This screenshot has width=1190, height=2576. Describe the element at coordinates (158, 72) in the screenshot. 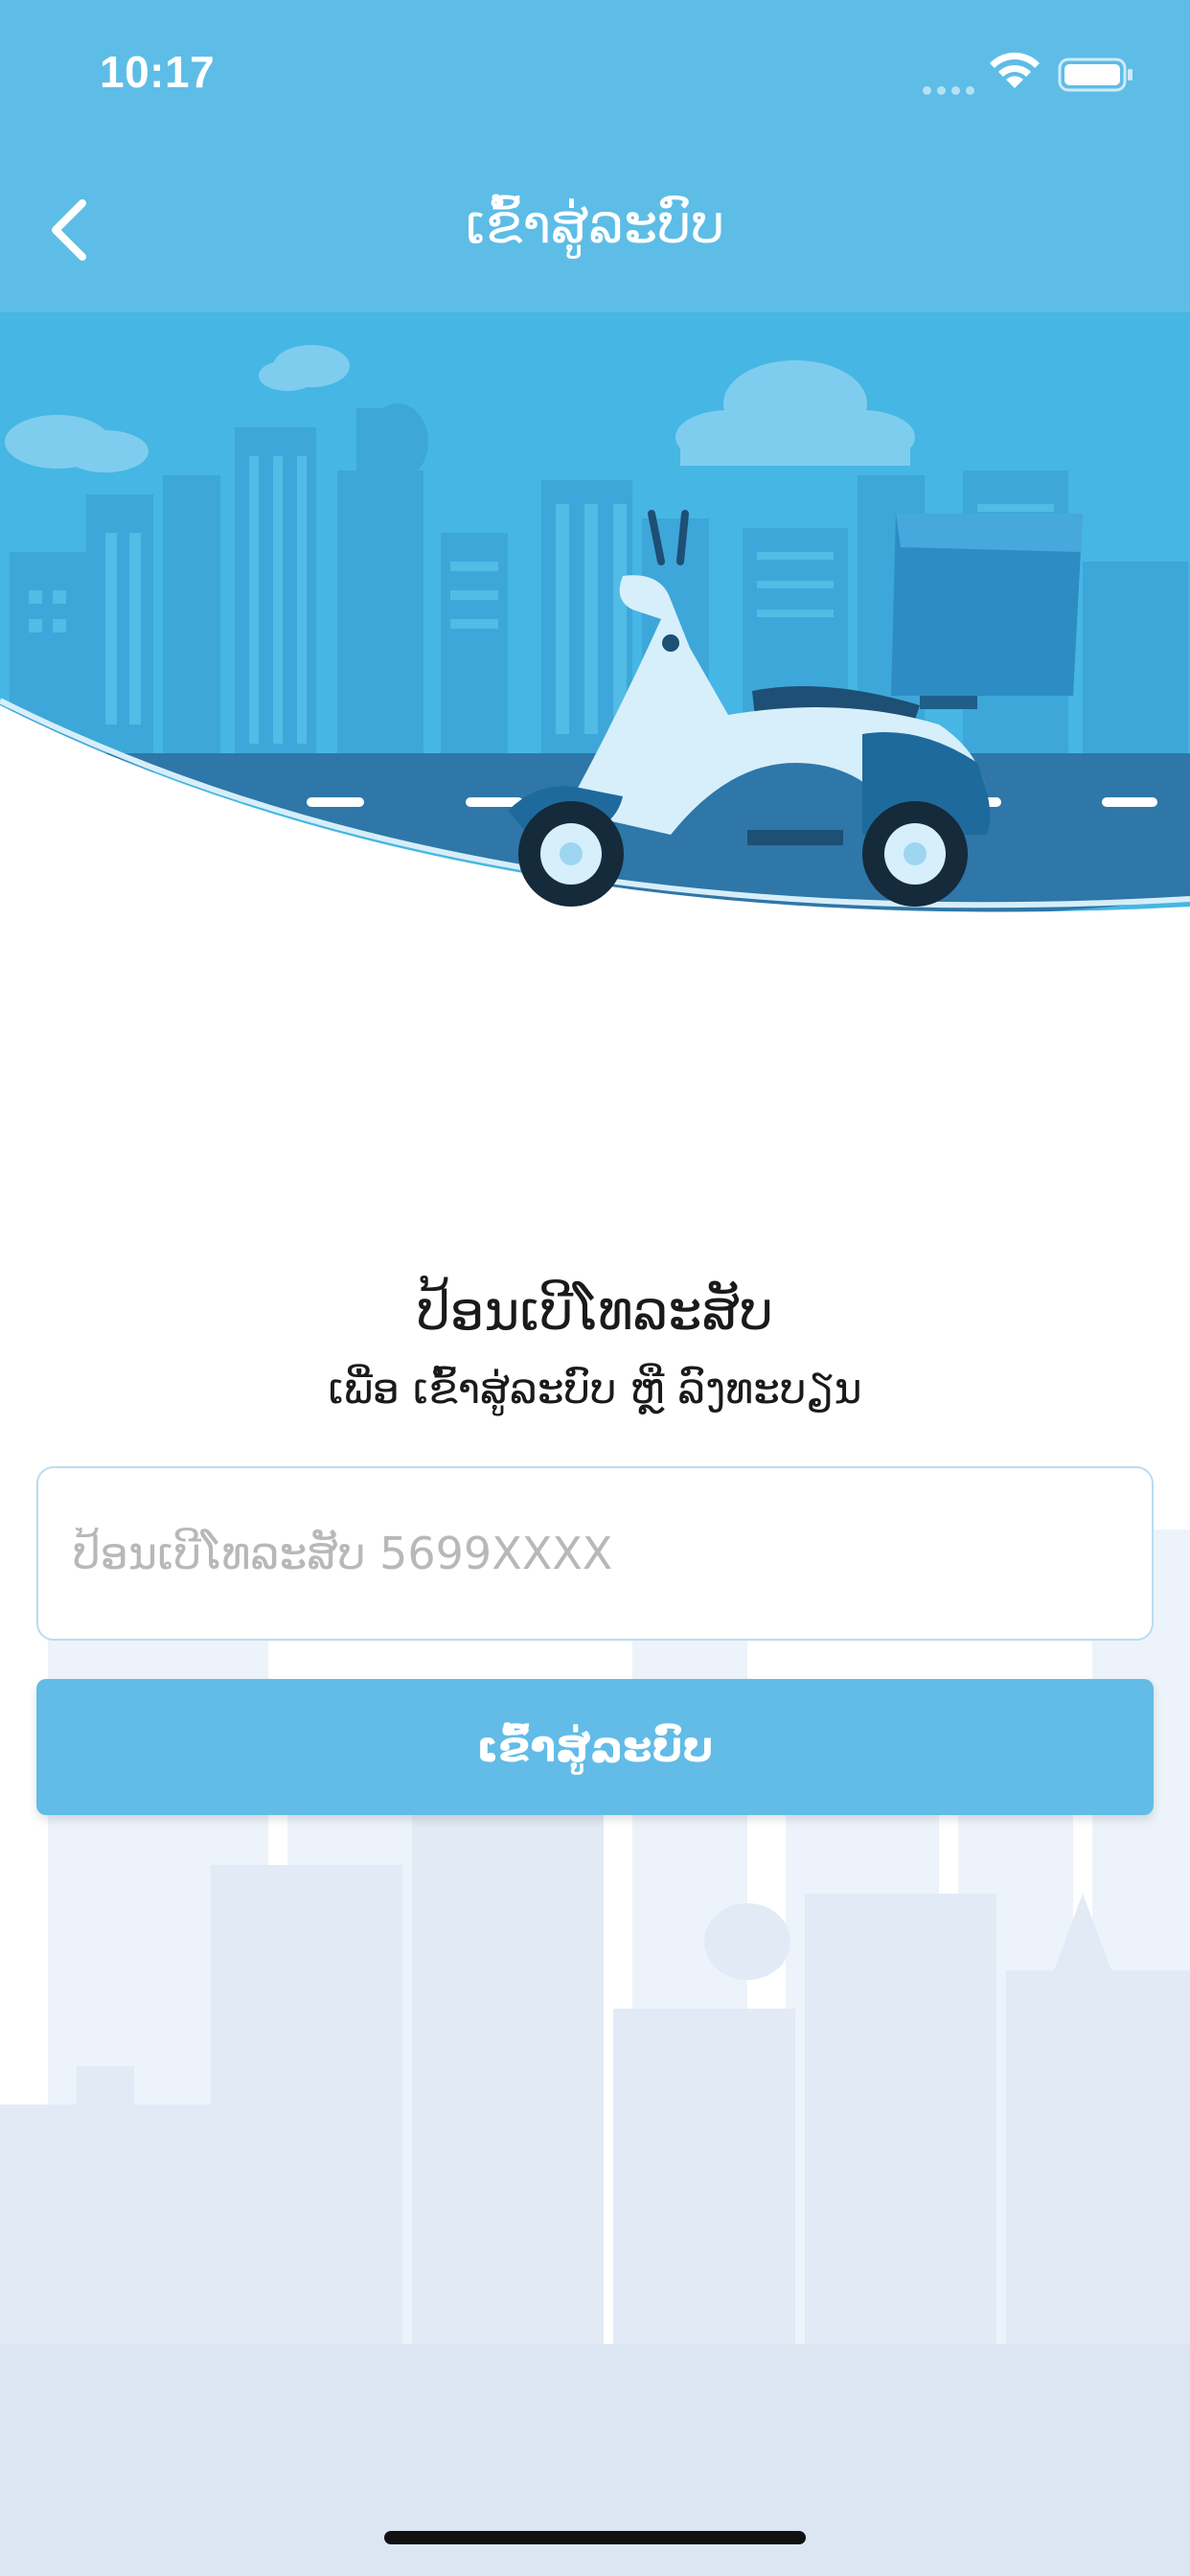

I see `status-time: 10:17` at that location.